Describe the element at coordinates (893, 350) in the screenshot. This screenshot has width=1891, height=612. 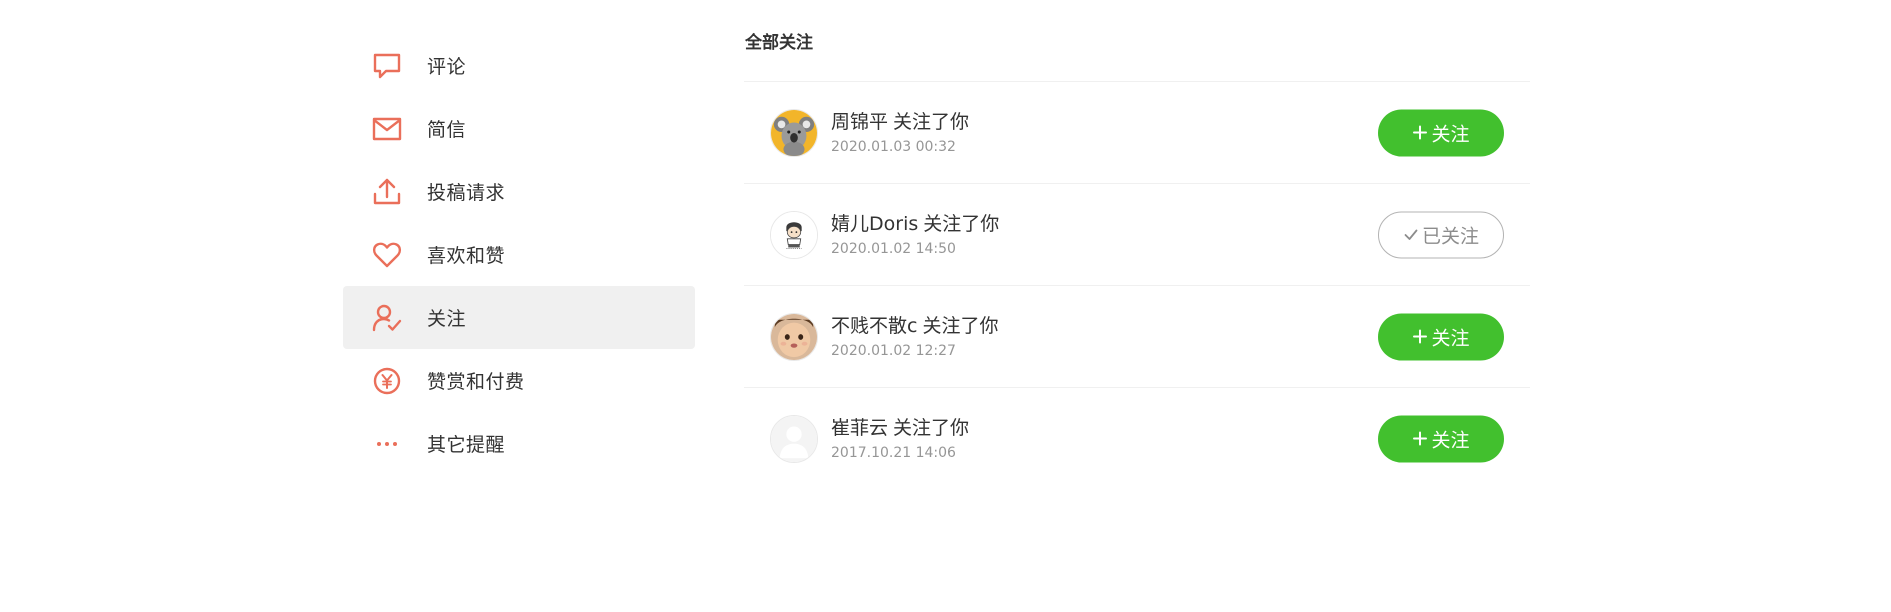
I see `timestamp: 2020.01.02 12:27` at that location.